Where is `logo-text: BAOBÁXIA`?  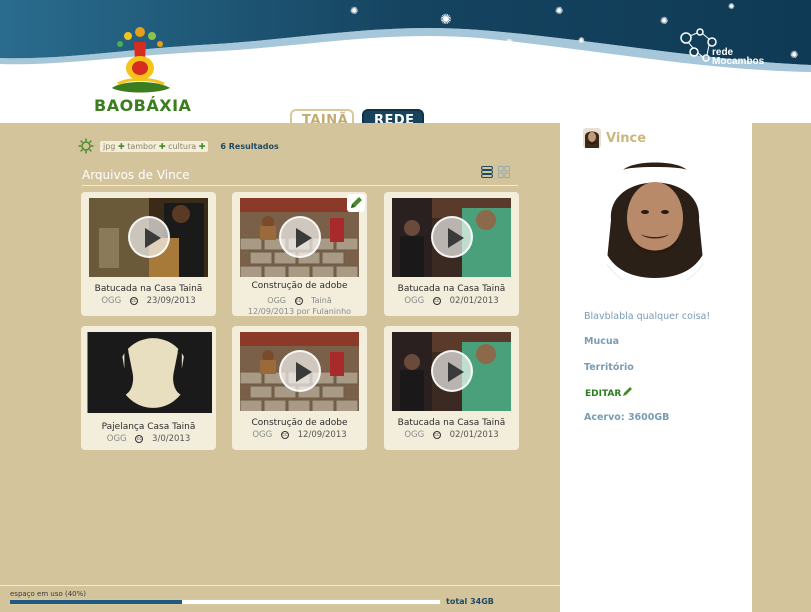 logo-text: BAOBÁXIA is located at coordinates (143, 105).